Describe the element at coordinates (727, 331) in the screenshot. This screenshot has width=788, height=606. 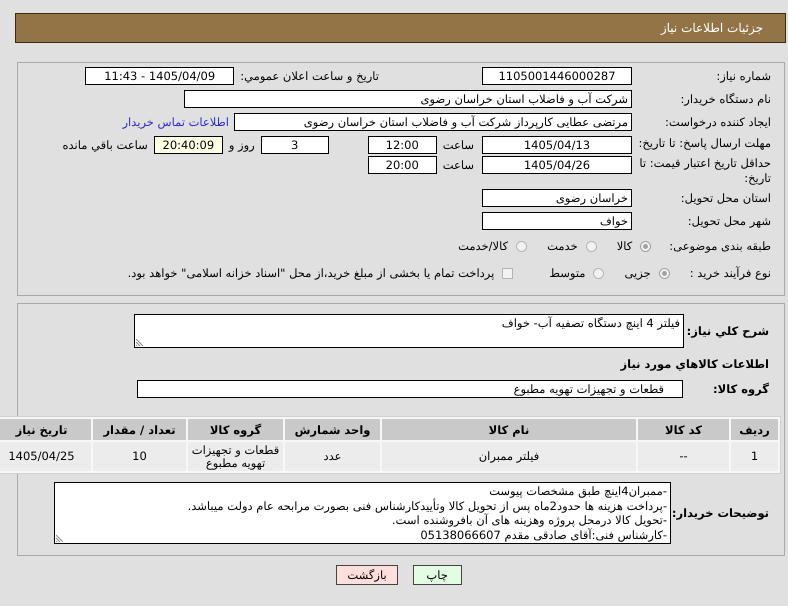
I see `field-label: شرح كلي نياز:` at that location.